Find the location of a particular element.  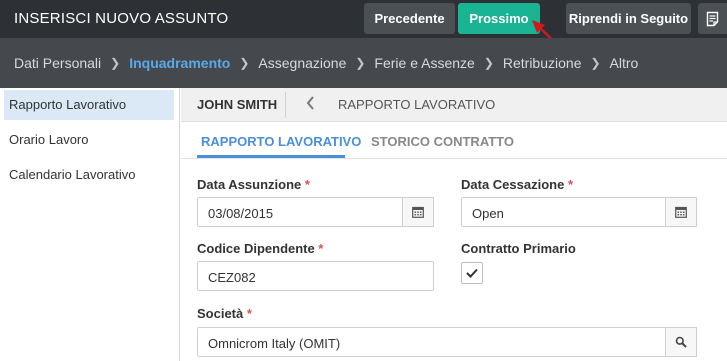

document-button is located at coordinates (712, 18).